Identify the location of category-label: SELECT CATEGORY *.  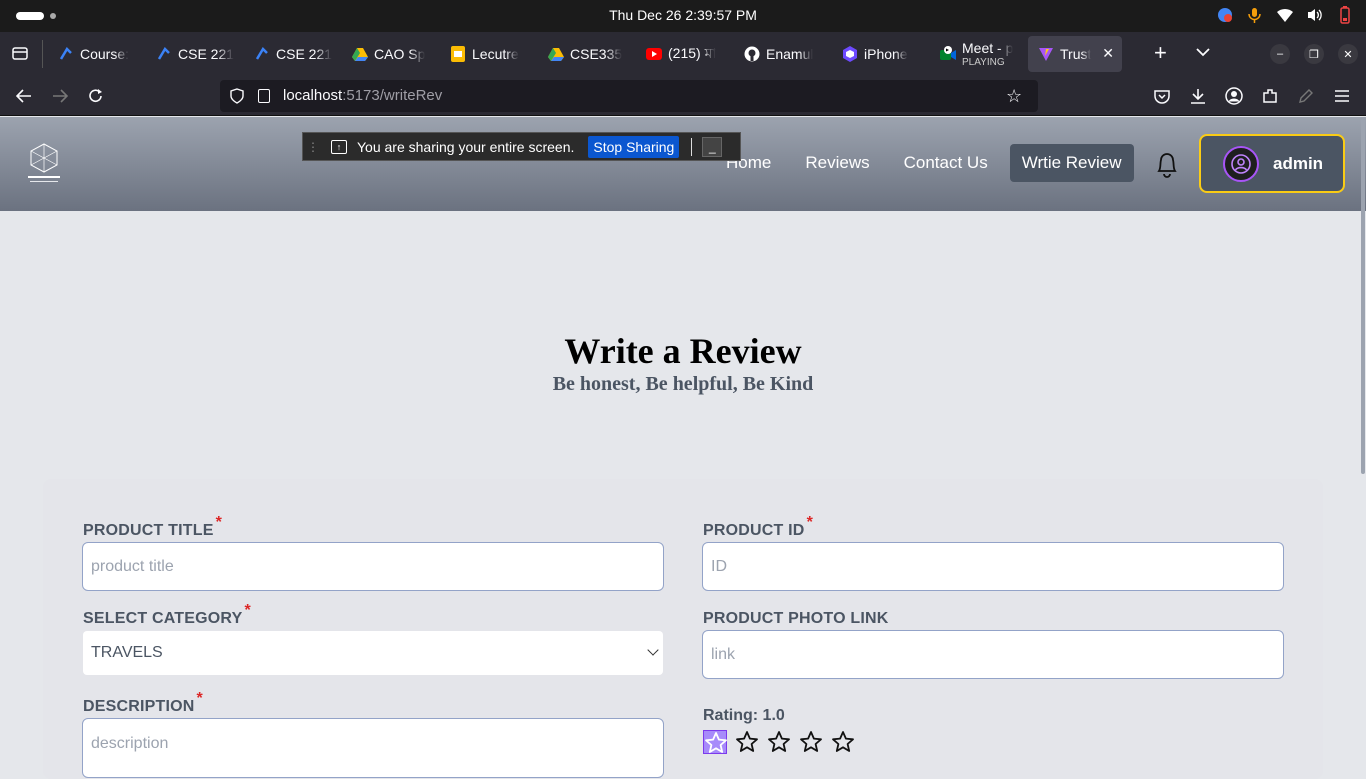
(167, 614).